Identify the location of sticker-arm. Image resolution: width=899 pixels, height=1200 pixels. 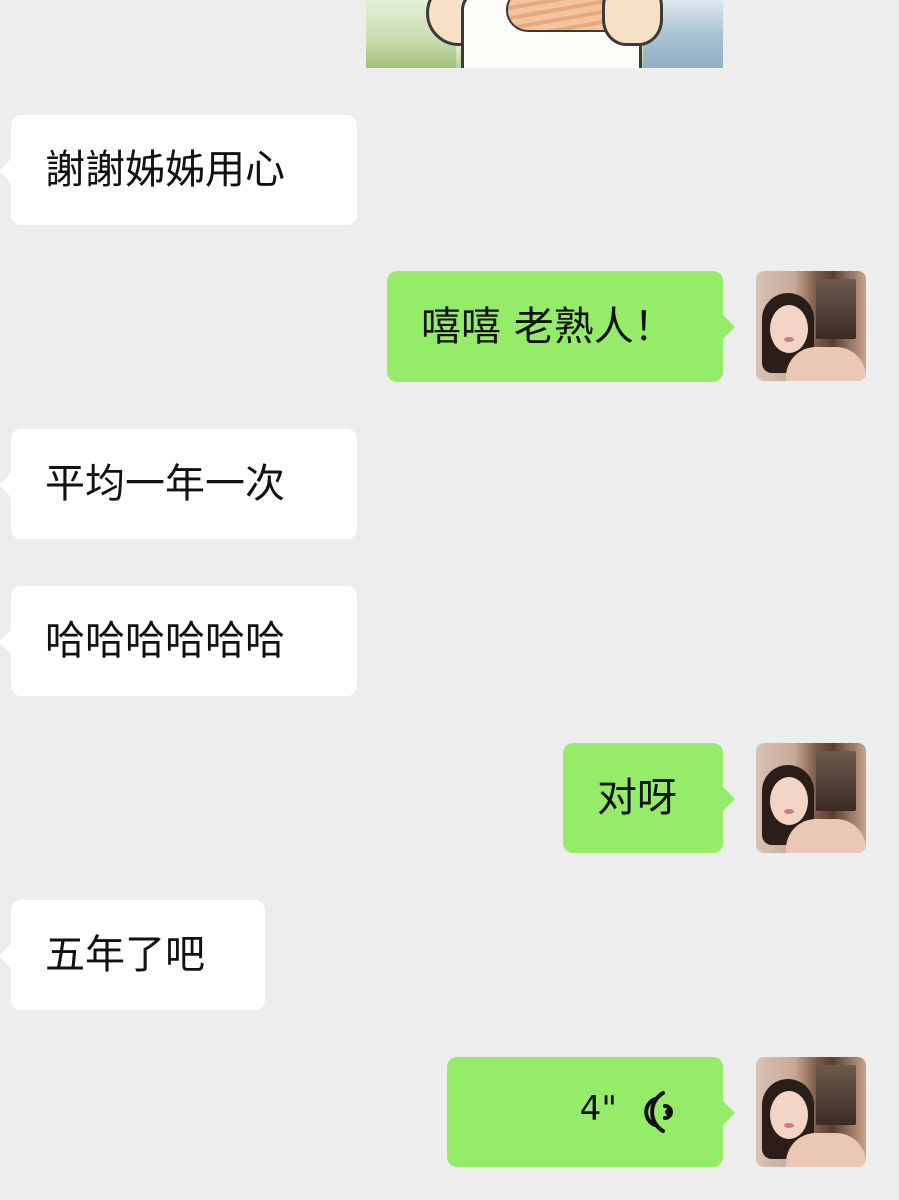
(632, 23).